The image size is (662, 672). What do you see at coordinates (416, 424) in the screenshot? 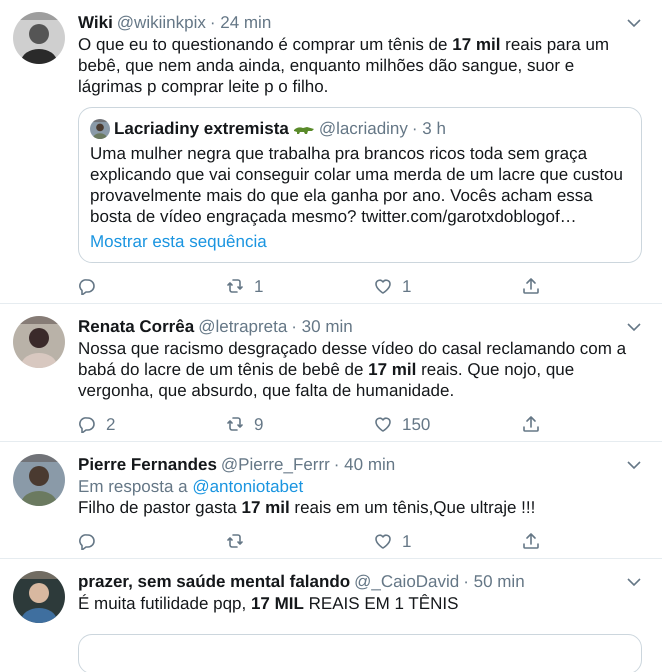
I see `like-count: 150` at bounding box center [416, 424].